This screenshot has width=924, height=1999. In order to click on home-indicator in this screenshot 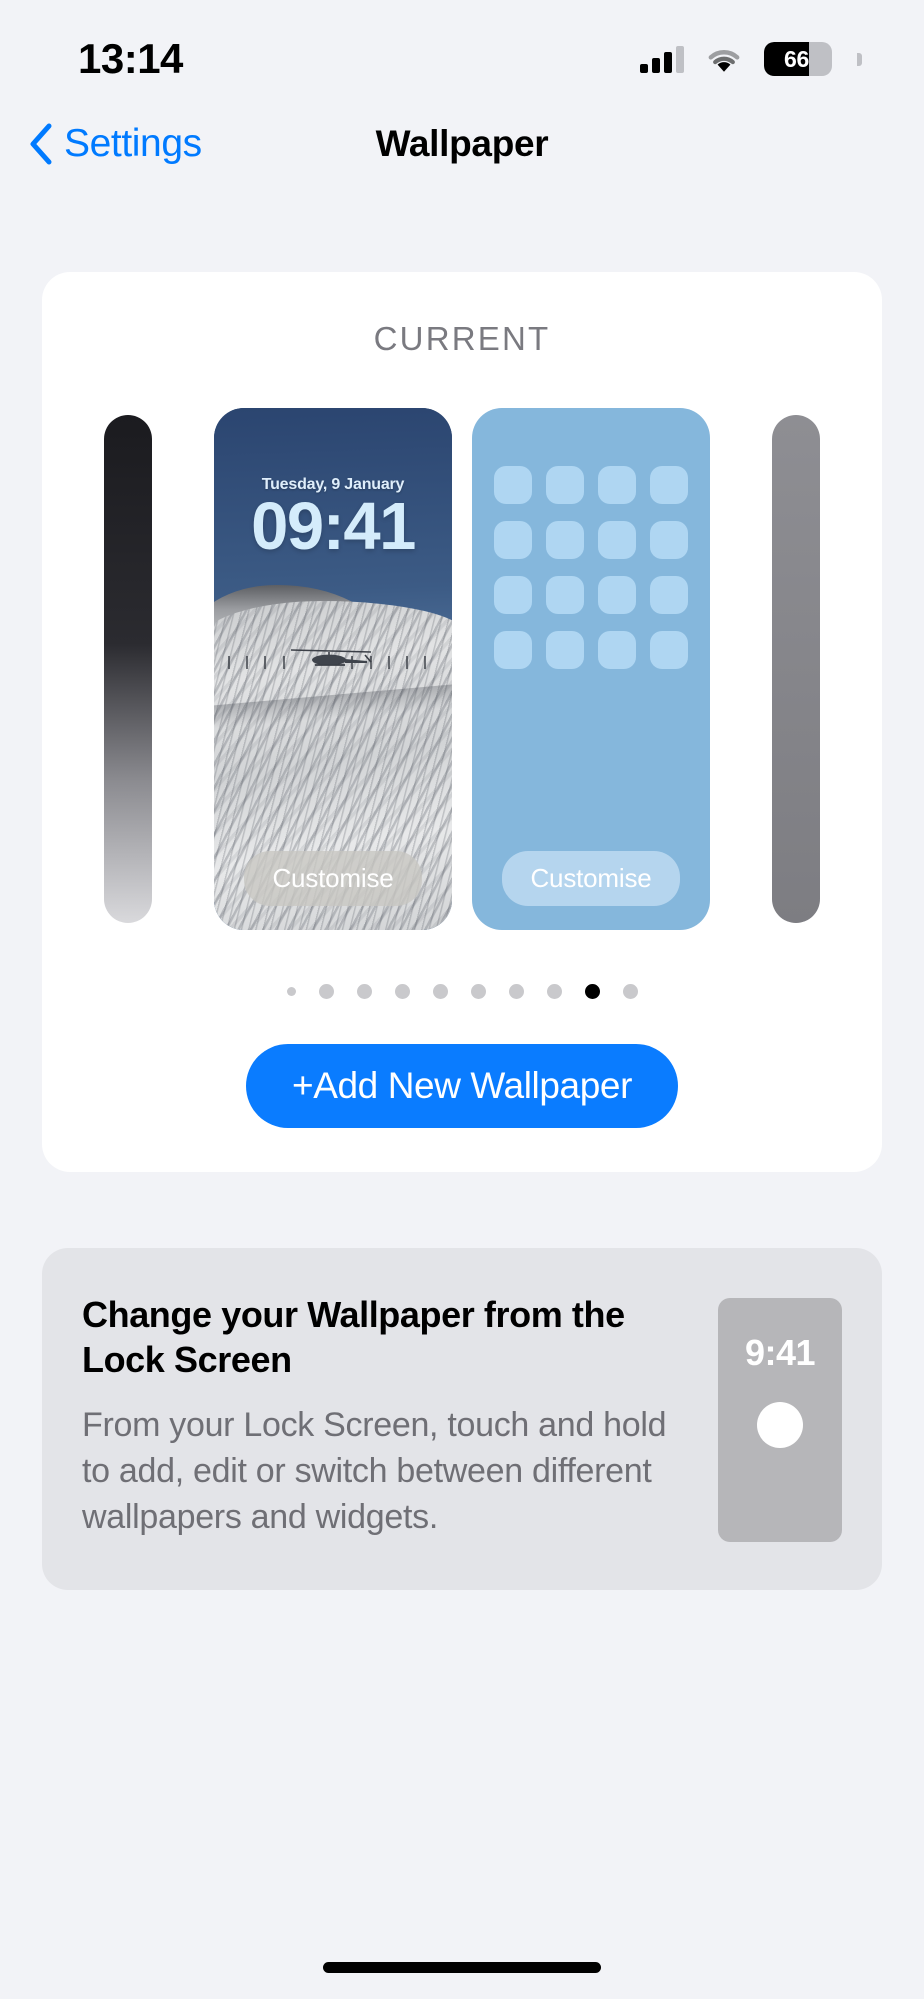, I will do `click(462, 1967)`.